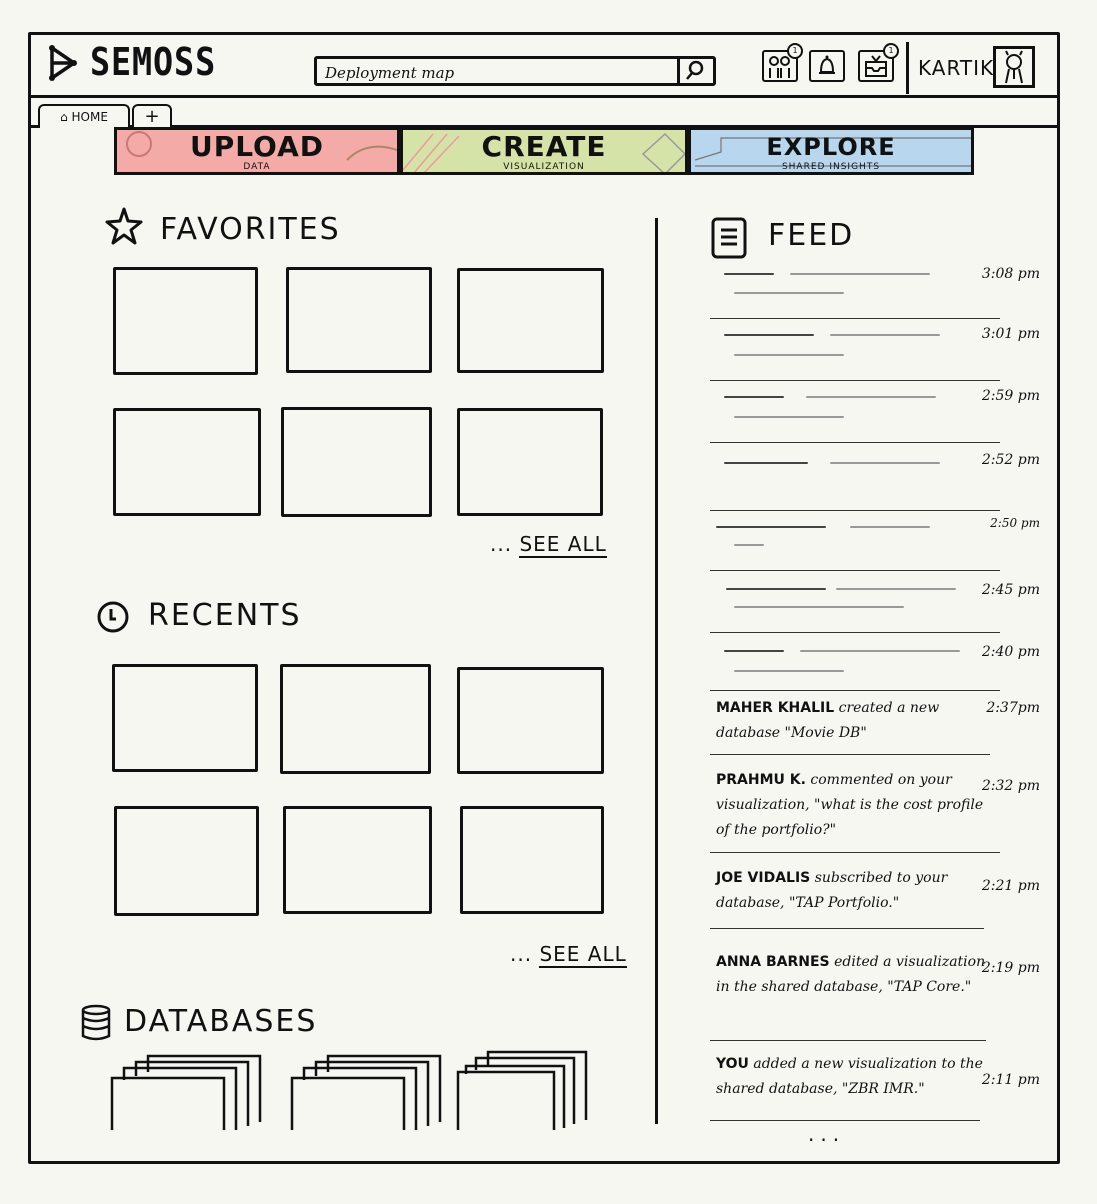  Describe the element at coordinates (1010, 460) in the screenshot. I see `feed-time: 2:52 pm` at that location.